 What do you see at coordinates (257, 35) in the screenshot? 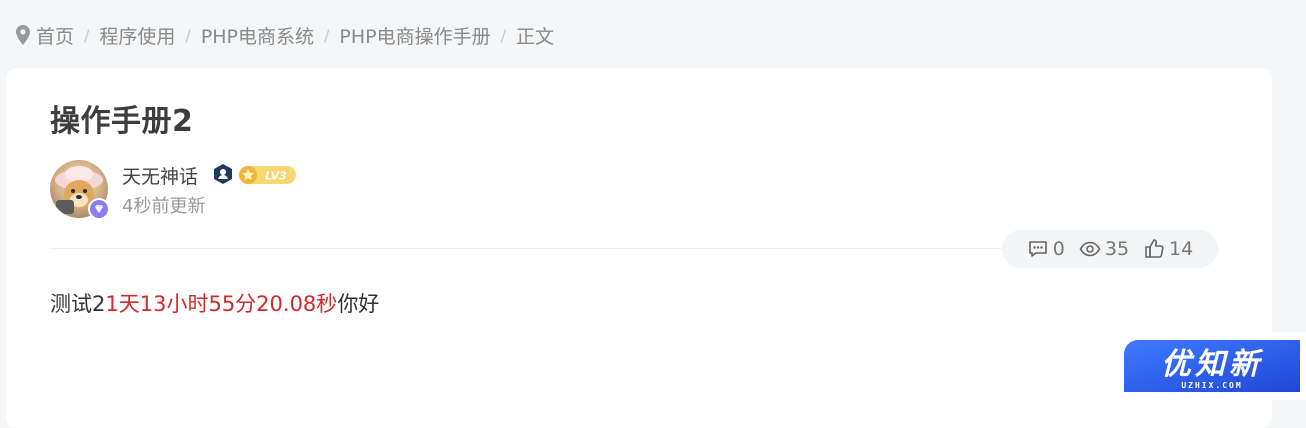
I see `breadcrumb-subcategory: PHP电商系统` at bounding box center [257, 35].